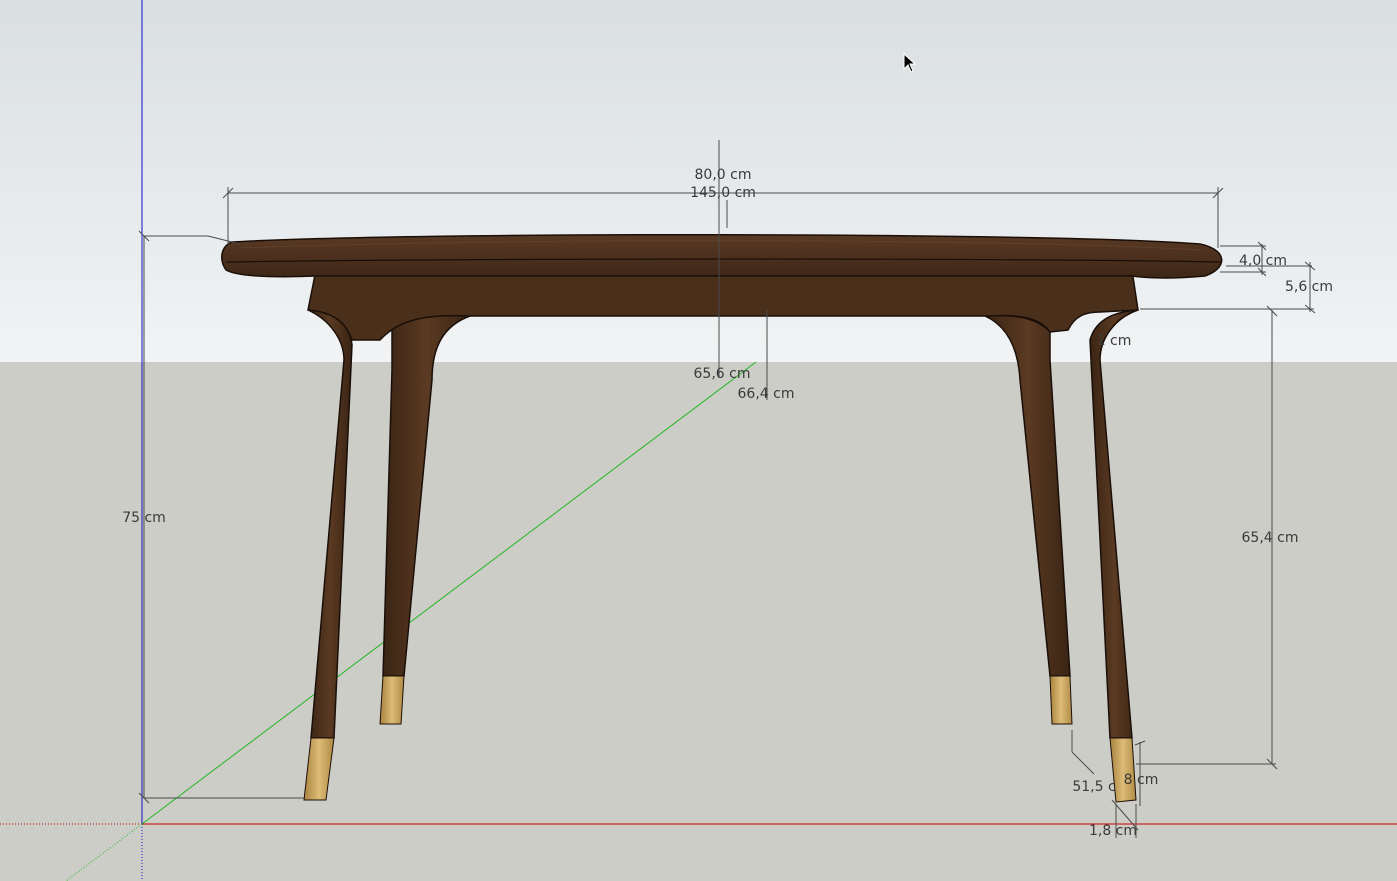  Describe the element at coordinates (1028, 519) in the screenshot. I see `table-leg-back-right` at that location.